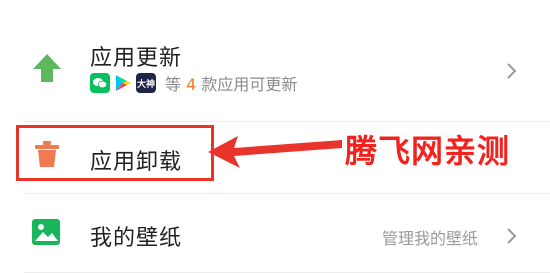 The width and height of the screenshot is (550, 275). I want to click on annotation-arrow-icon, so click(275, 152).